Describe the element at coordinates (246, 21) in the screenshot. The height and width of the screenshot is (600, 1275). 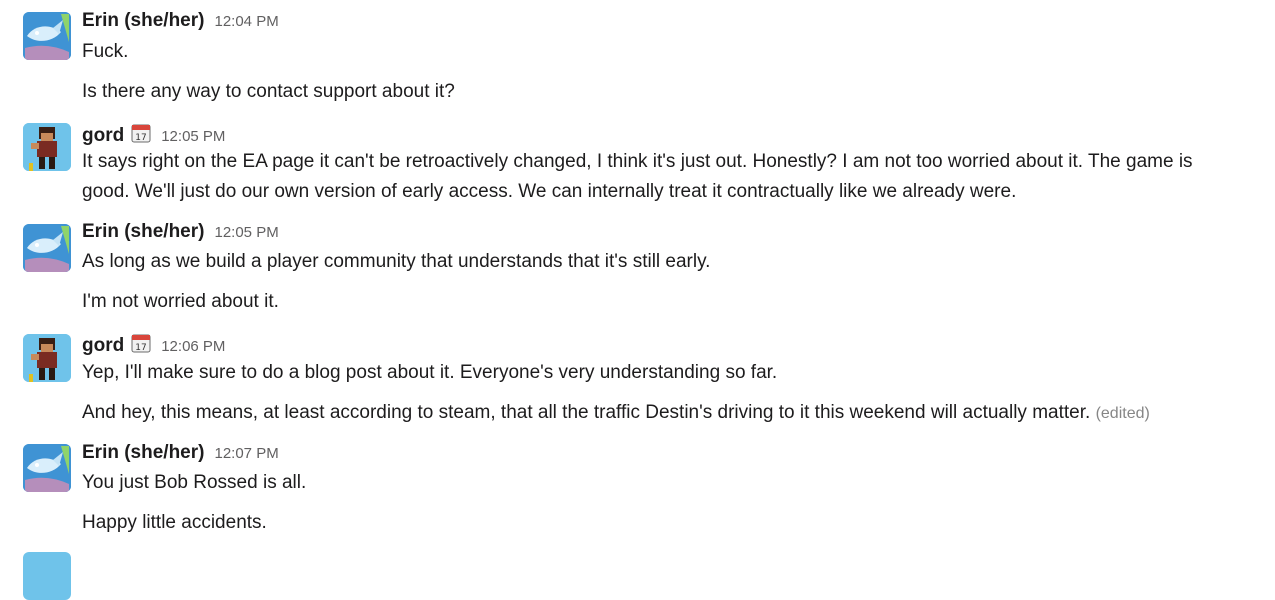
I see `timestamp: 12:04 PM` at that location.